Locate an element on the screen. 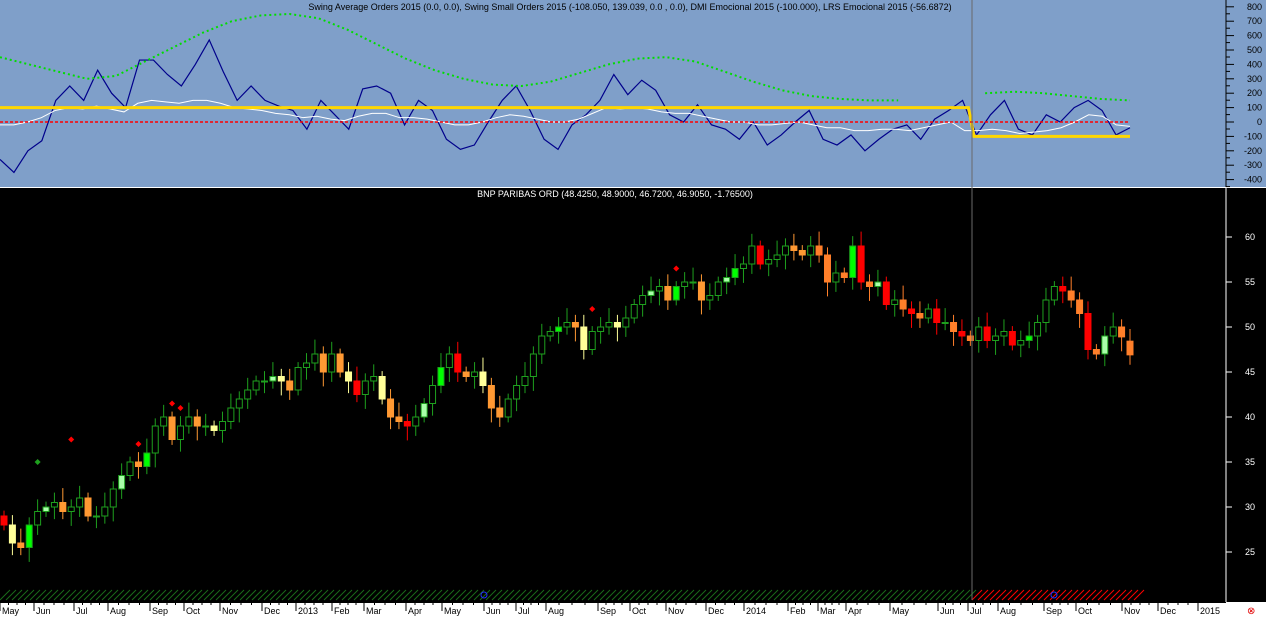 The width and height of the screenshot is (1266, 617). x-tick-label: May is located at coordinates (901, 611).